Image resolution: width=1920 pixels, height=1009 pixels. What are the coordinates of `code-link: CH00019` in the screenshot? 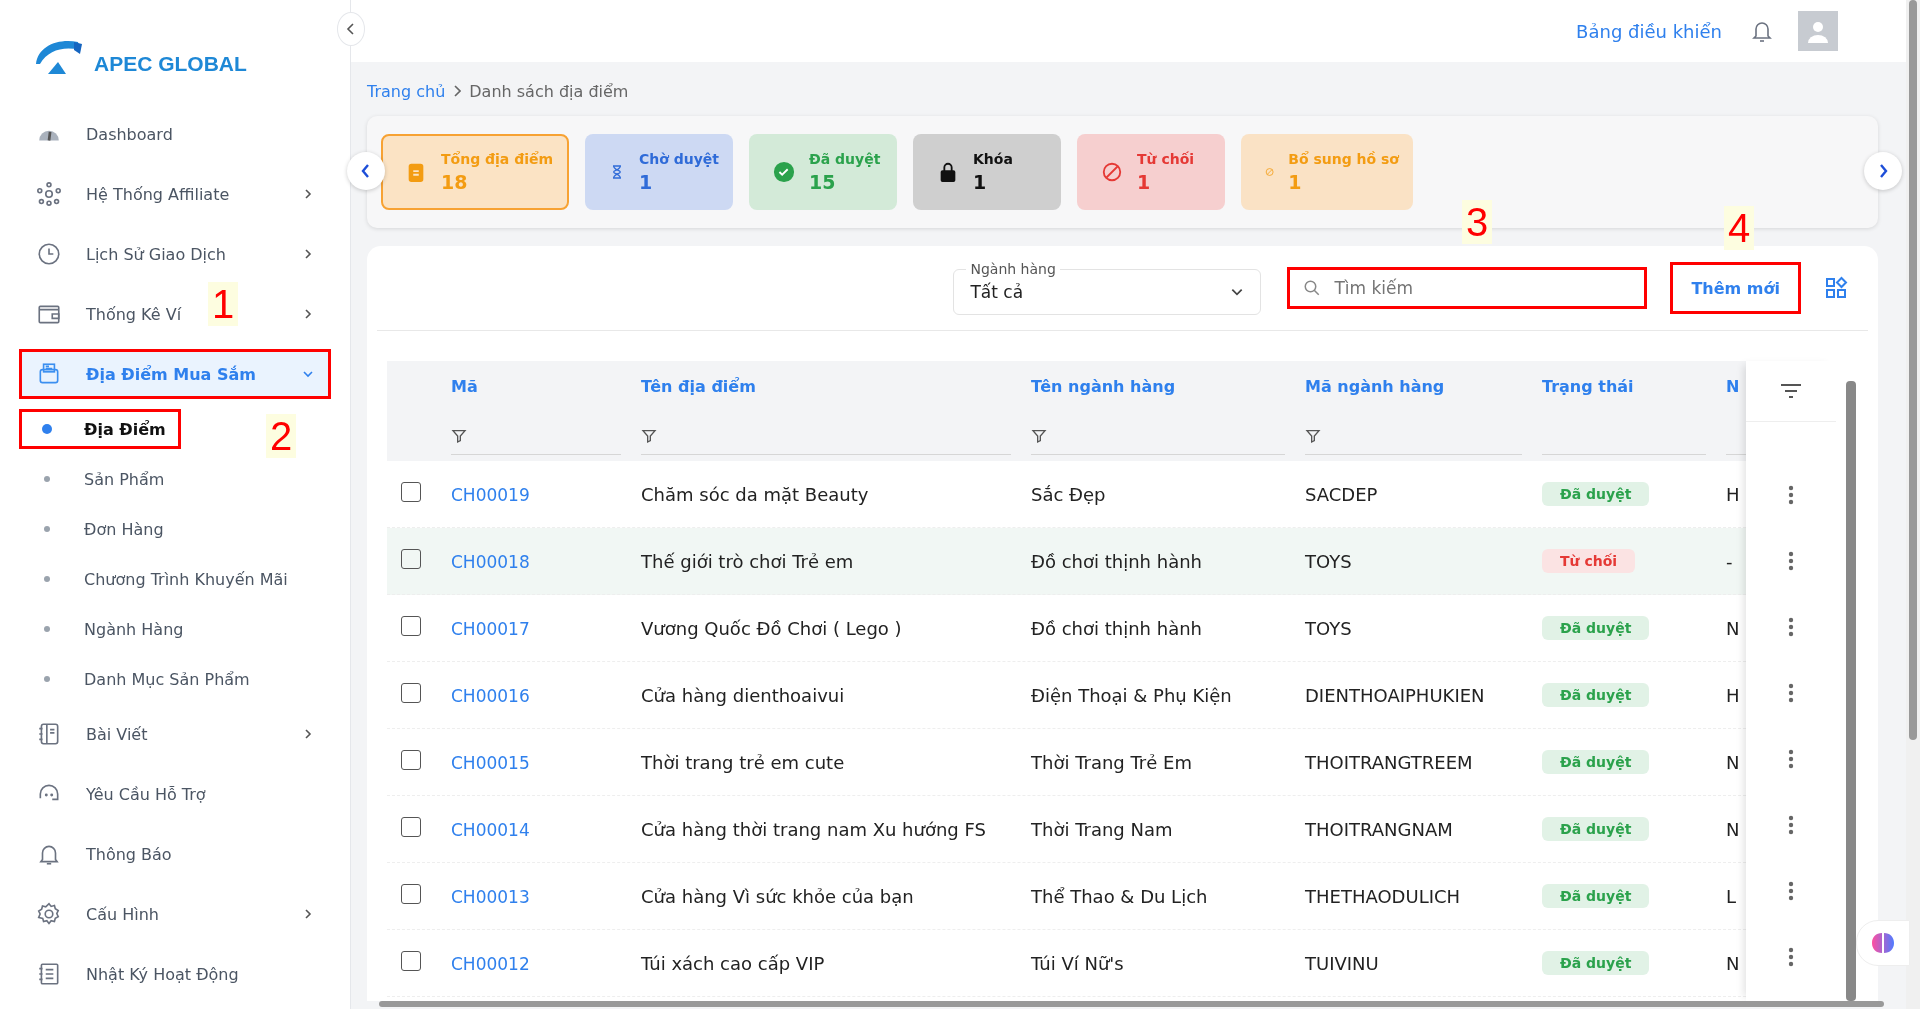 It's located at (490, 494).